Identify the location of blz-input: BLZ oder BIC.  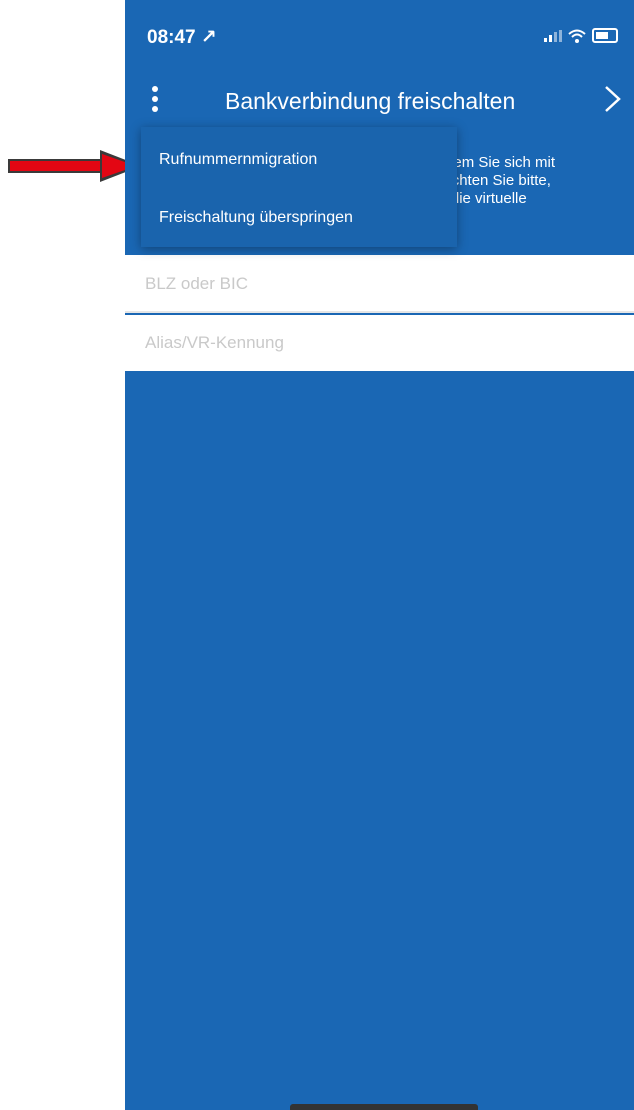
(379, 284).